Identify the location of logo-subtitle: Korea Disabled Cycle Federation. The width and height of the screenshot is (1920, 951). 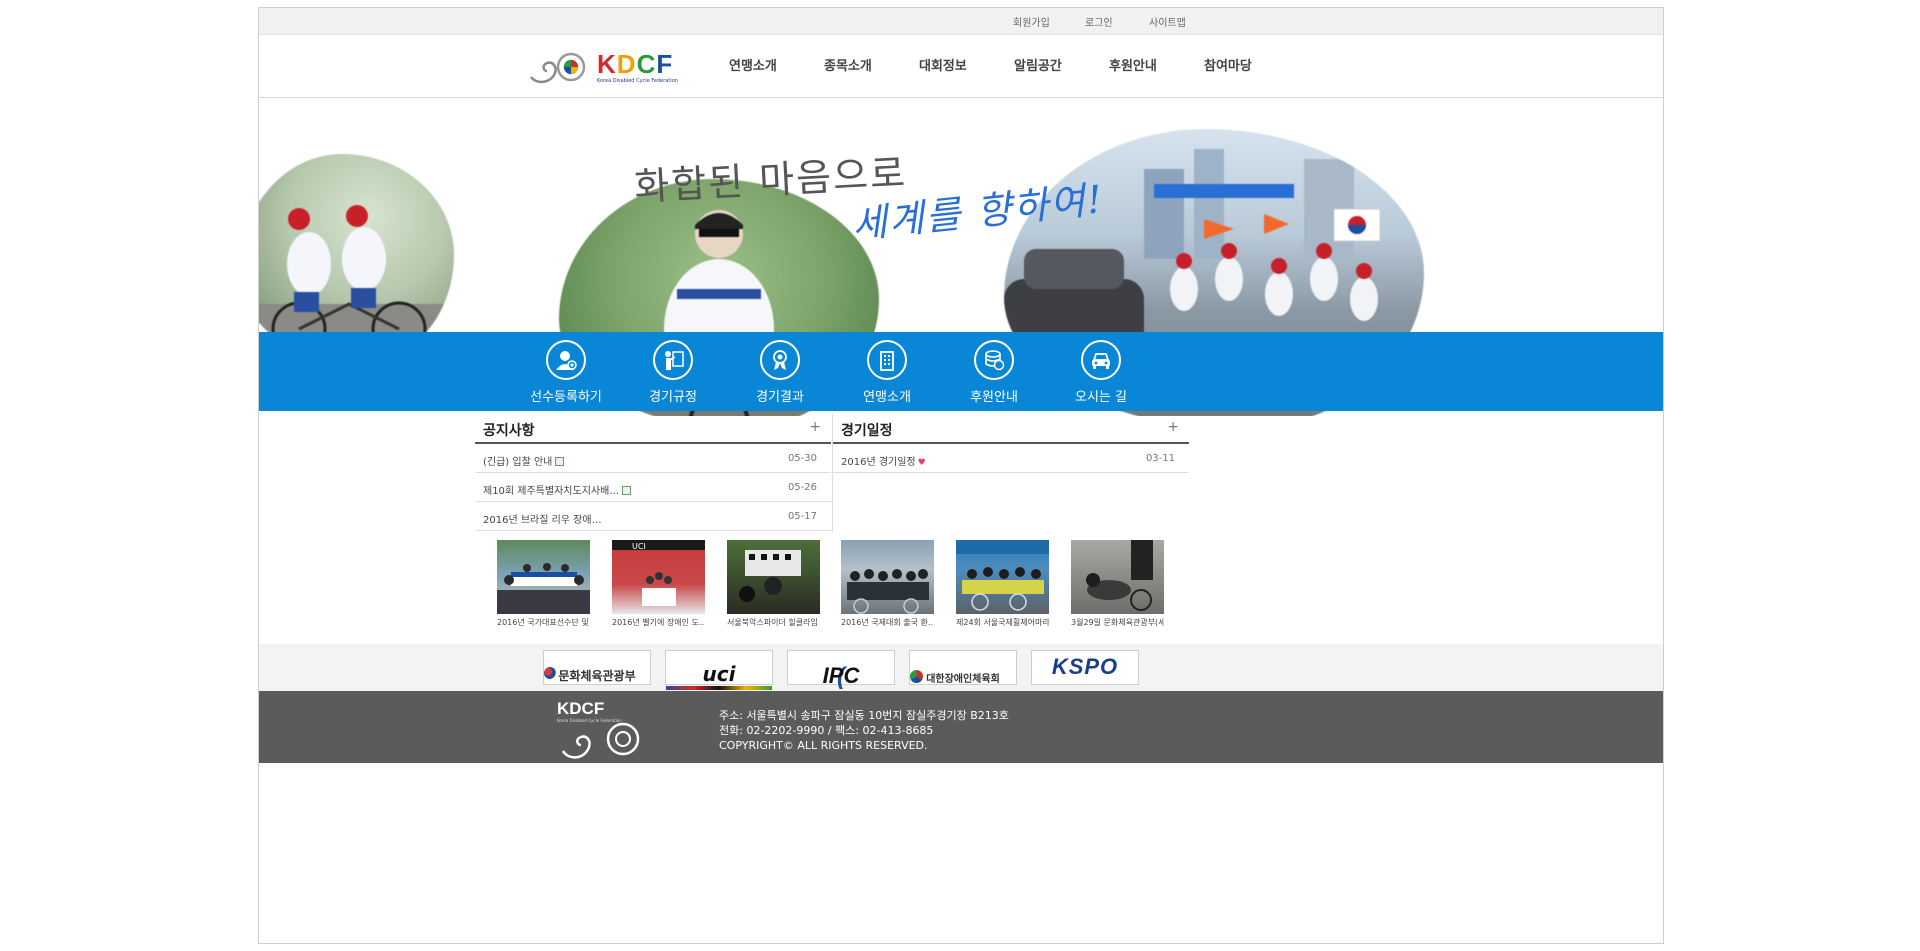
(637, 81).